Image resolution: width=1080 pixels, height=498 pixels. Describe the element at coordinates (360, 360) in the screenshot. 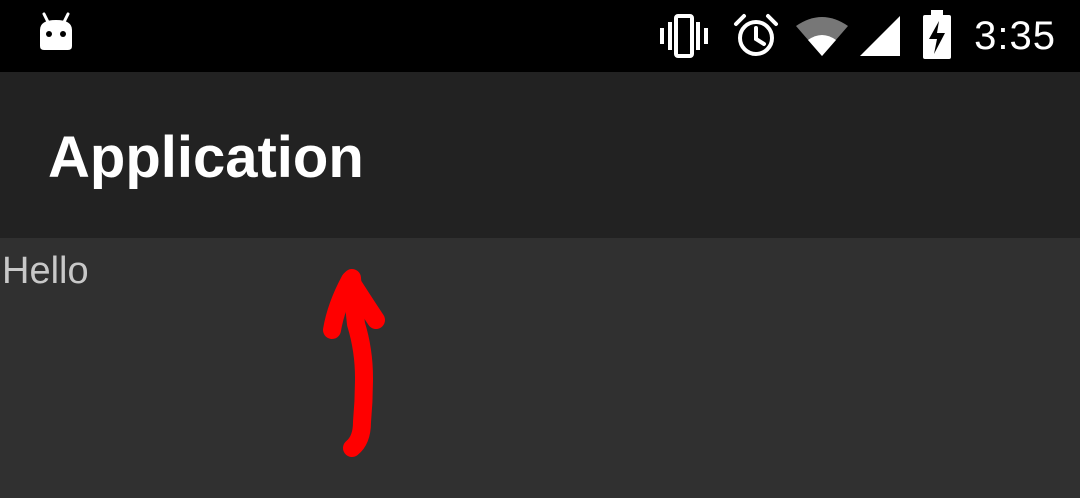

I see `red-arrow-annotation` at that location.